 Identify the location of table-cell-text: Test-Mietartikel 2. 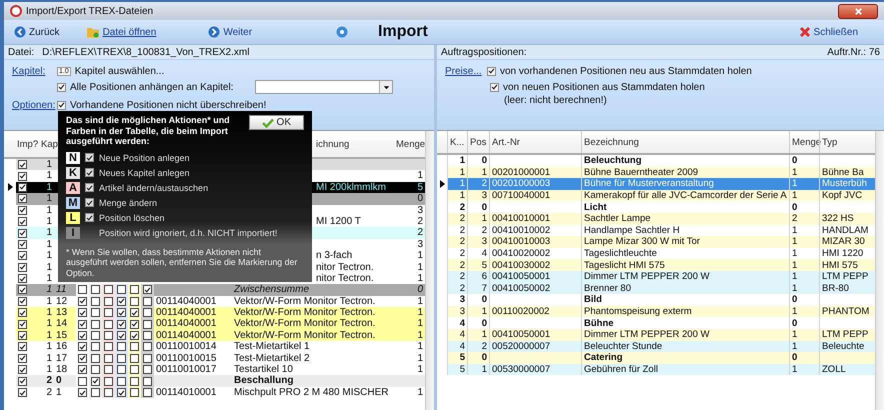
(272, 358).